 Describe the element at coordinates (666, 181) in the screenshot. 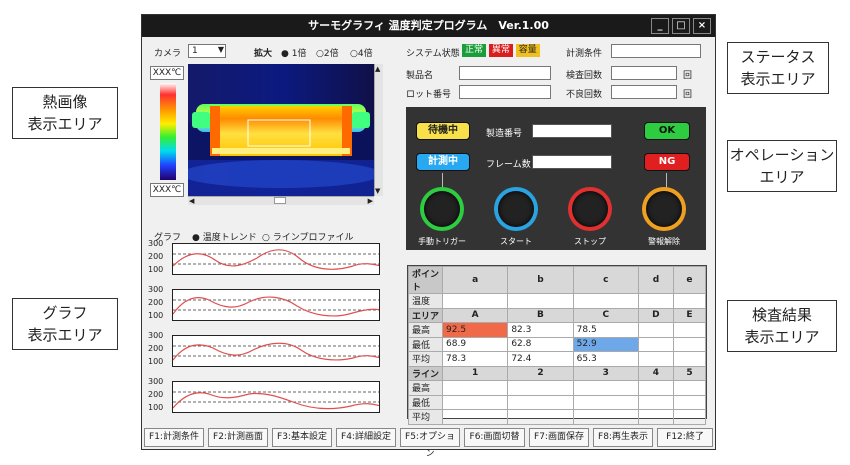

I see `connector-line` at that location.